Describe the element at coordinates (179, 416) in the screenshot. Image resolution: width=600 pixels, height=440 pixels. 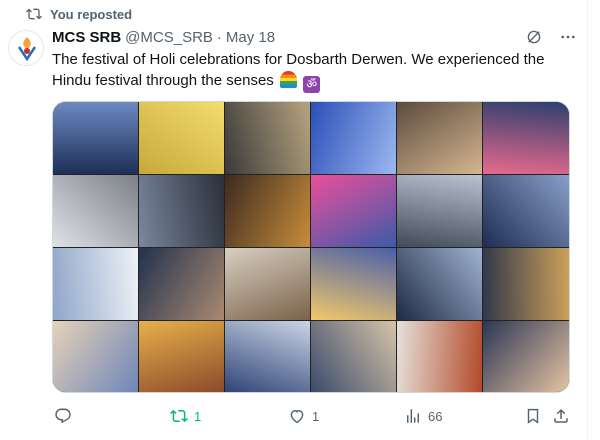
I see `repost-action-icon` at that location.